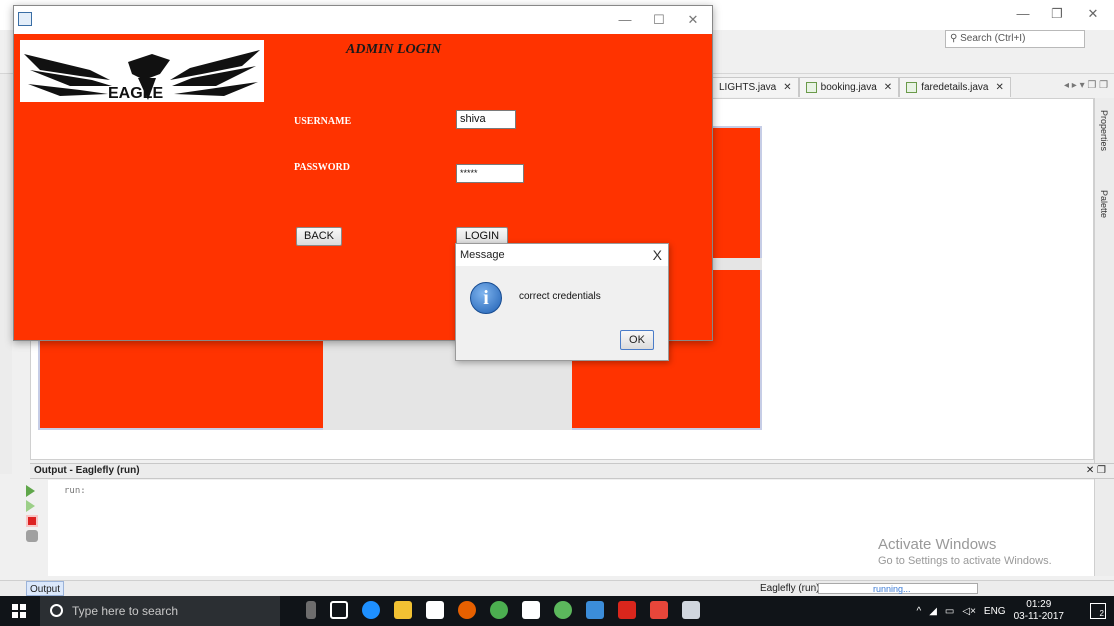  Describe the element at coordinates (363, 20) in the screenshot. I see `login-window-titlebar: — ☐ ✕` at that location.